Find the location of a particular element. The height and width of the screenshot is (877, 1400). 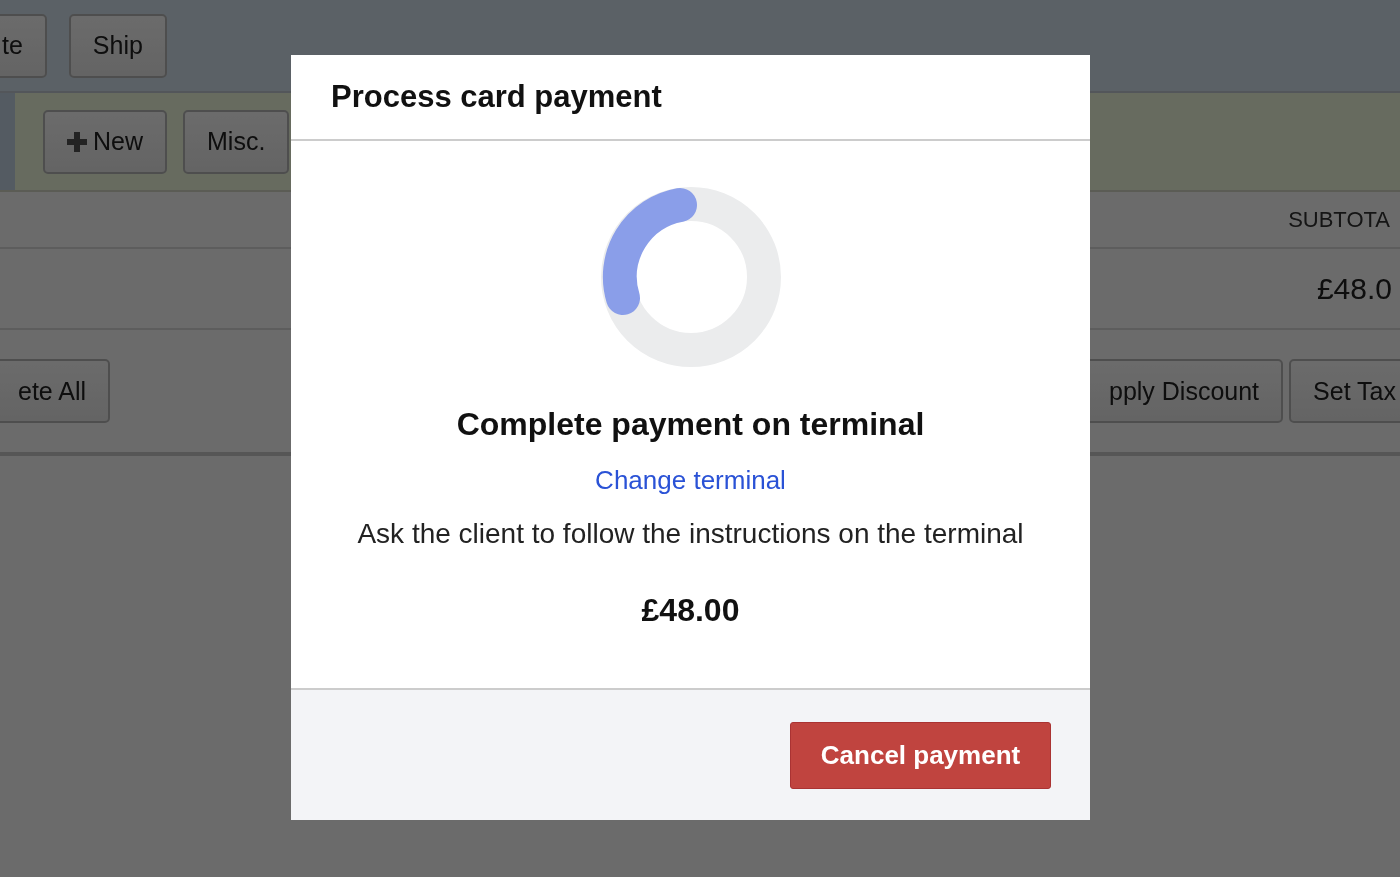

payment-amount: £48.00 is located at coordinates (690, 610).